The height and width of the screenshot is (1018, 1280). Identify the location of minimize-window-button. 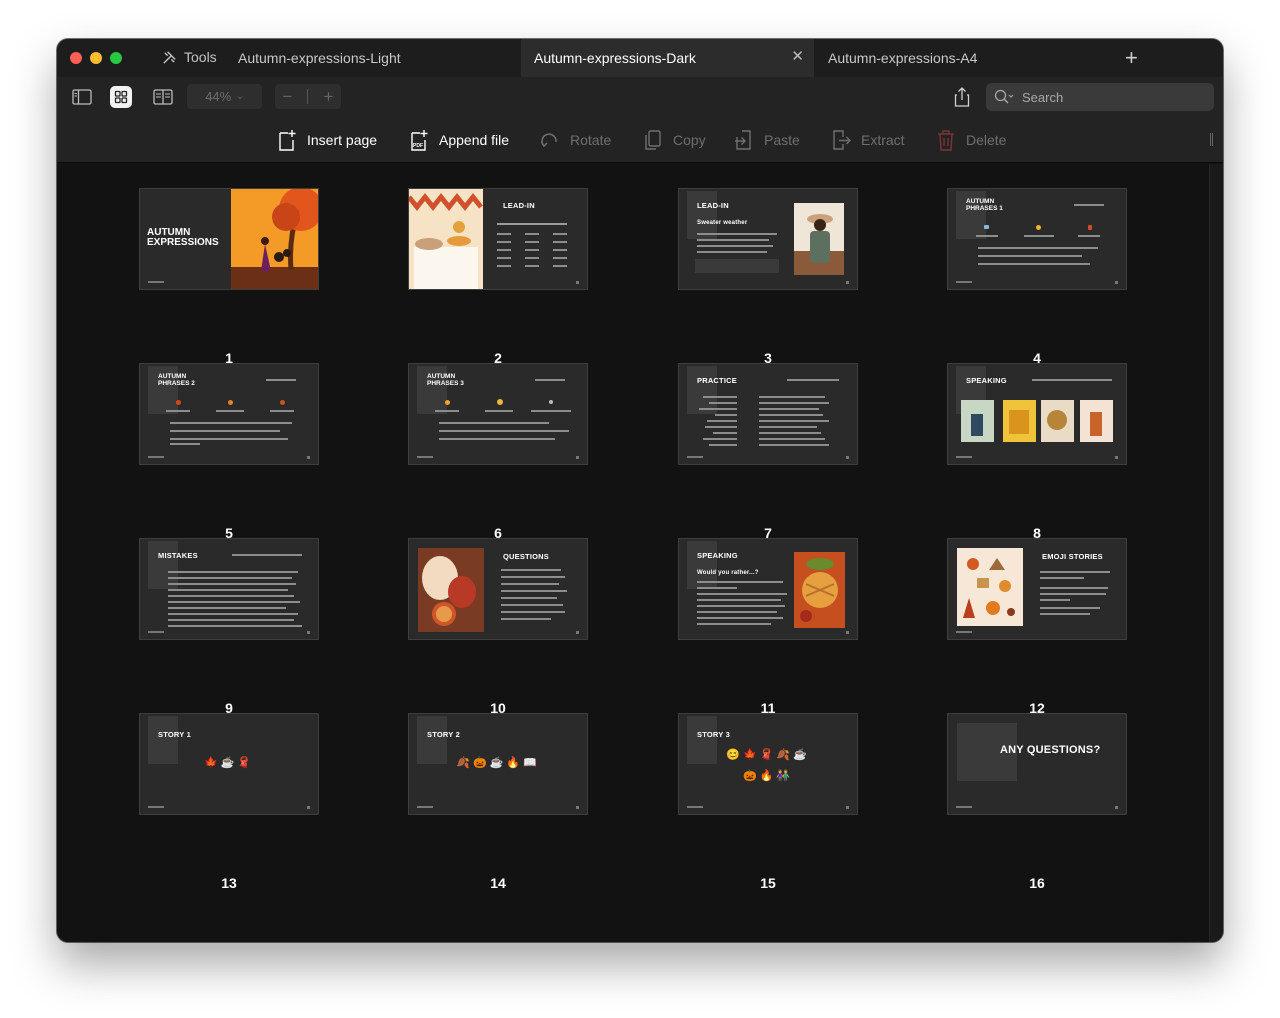
(96, 58).